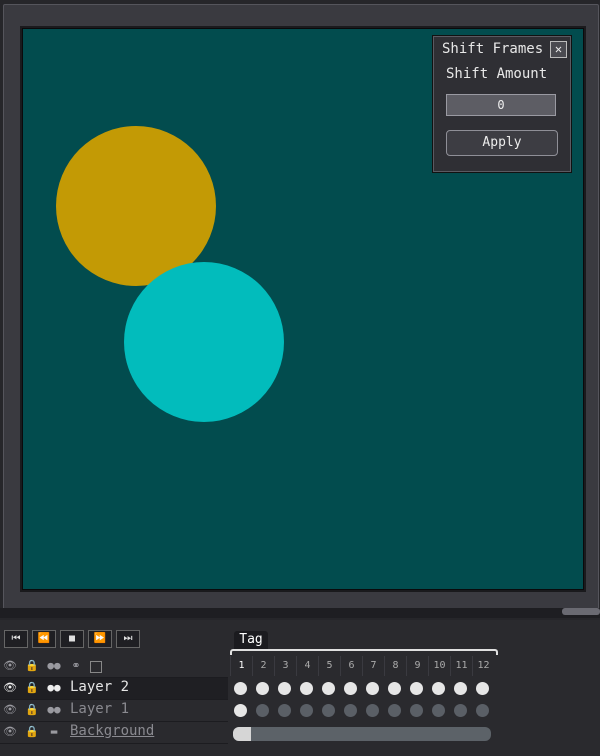 This screenshot has width=600, height=756. I want to click on frame-number: 1, so click(241, 666).